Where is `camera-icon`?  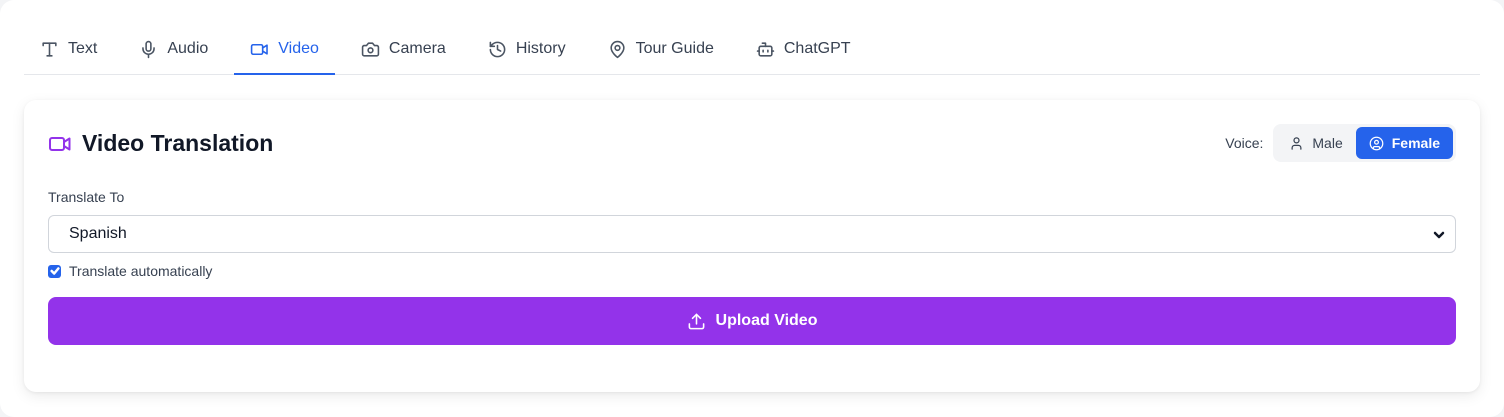
camera-icon is located at coordinates (370, 49).